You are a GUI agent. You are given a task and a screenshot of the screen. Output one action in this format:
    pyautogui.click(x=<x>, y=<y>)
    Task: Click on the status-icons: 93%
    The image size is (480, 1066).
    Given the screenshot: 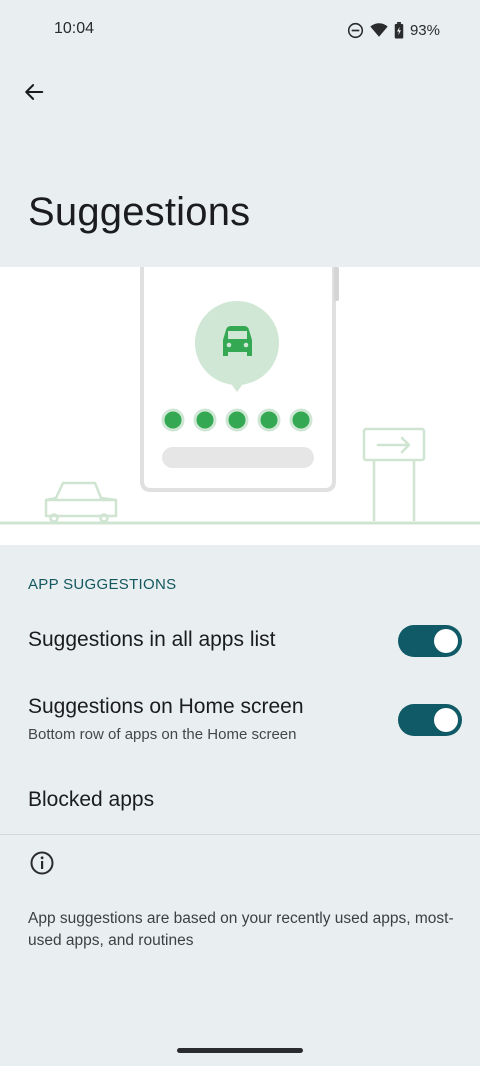 What is the action you would take?
    pyautogui.click(x=393, y=30)
    